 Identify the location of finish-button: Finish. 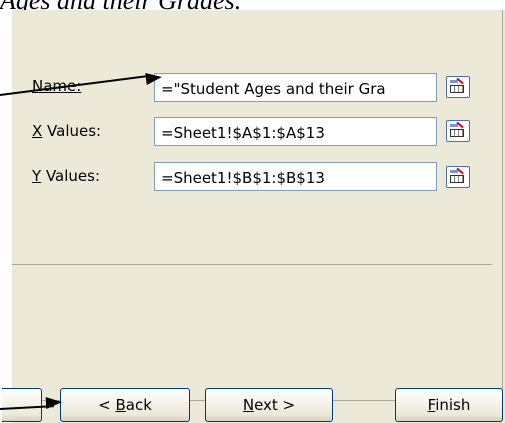
(449, 405).